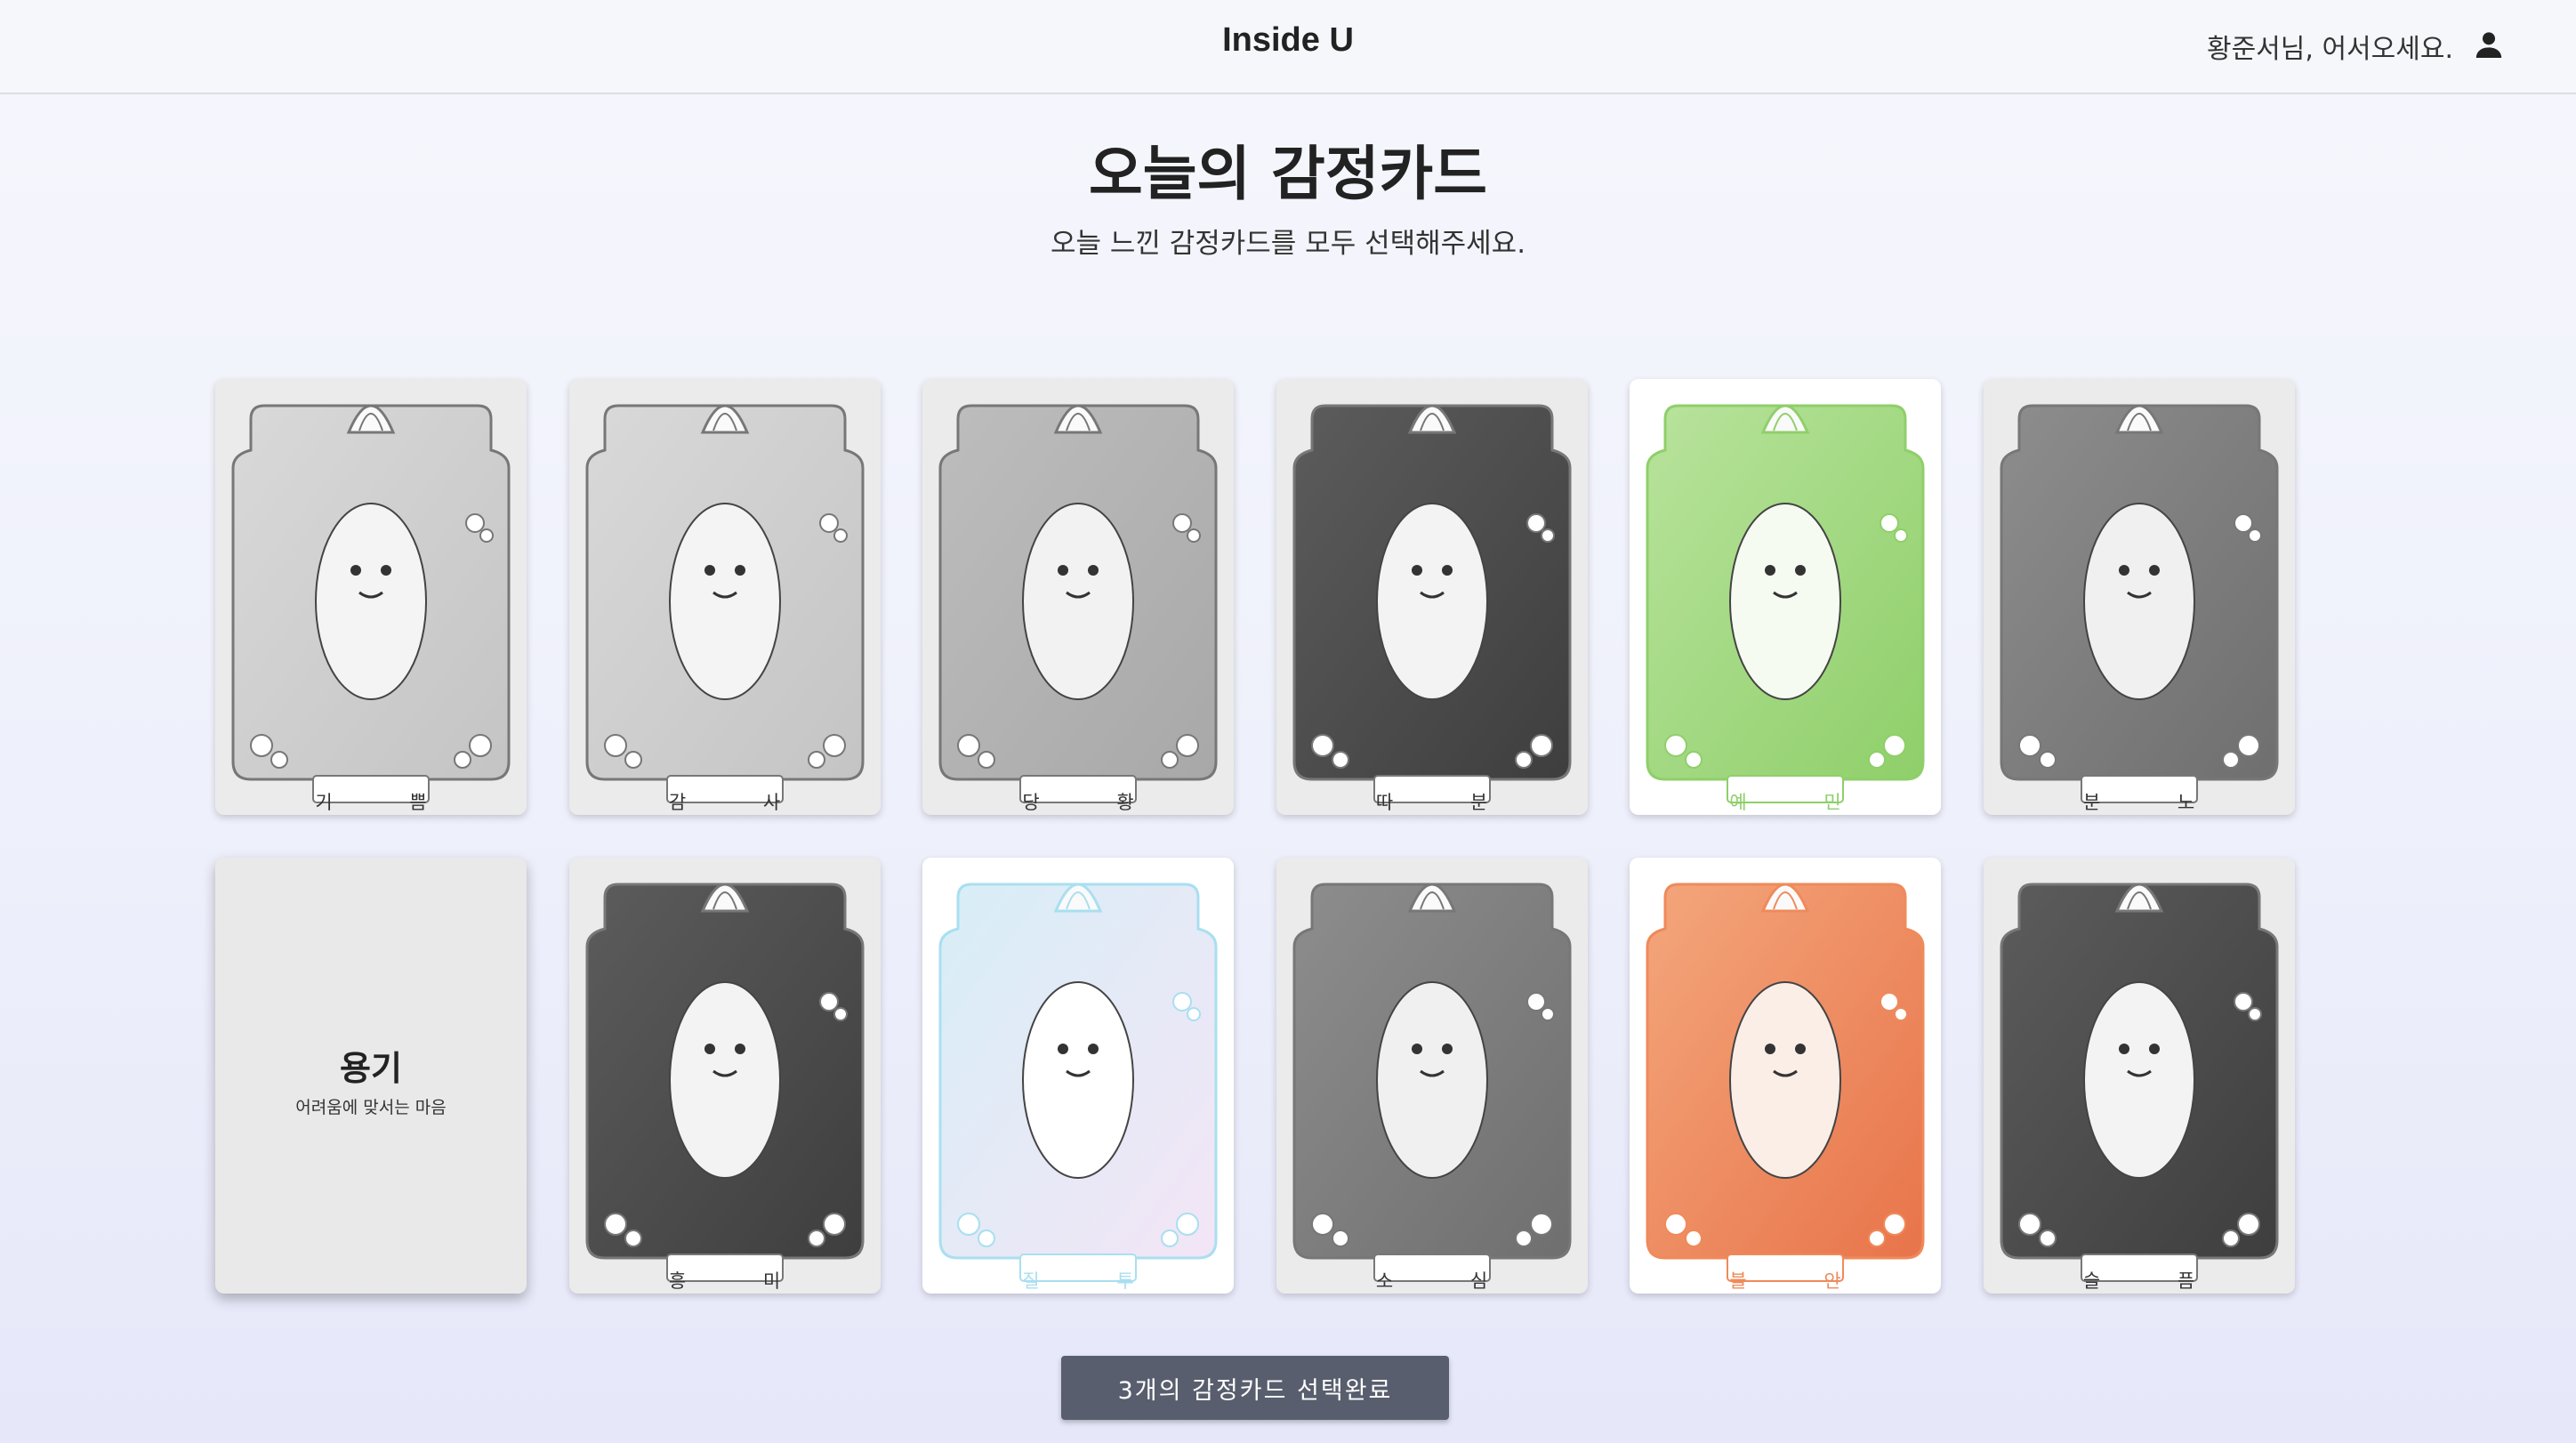  Describe the element at coordinates (1803, 1281) in the screenshot. I see `card-emotion-label: 불 안` at that location.